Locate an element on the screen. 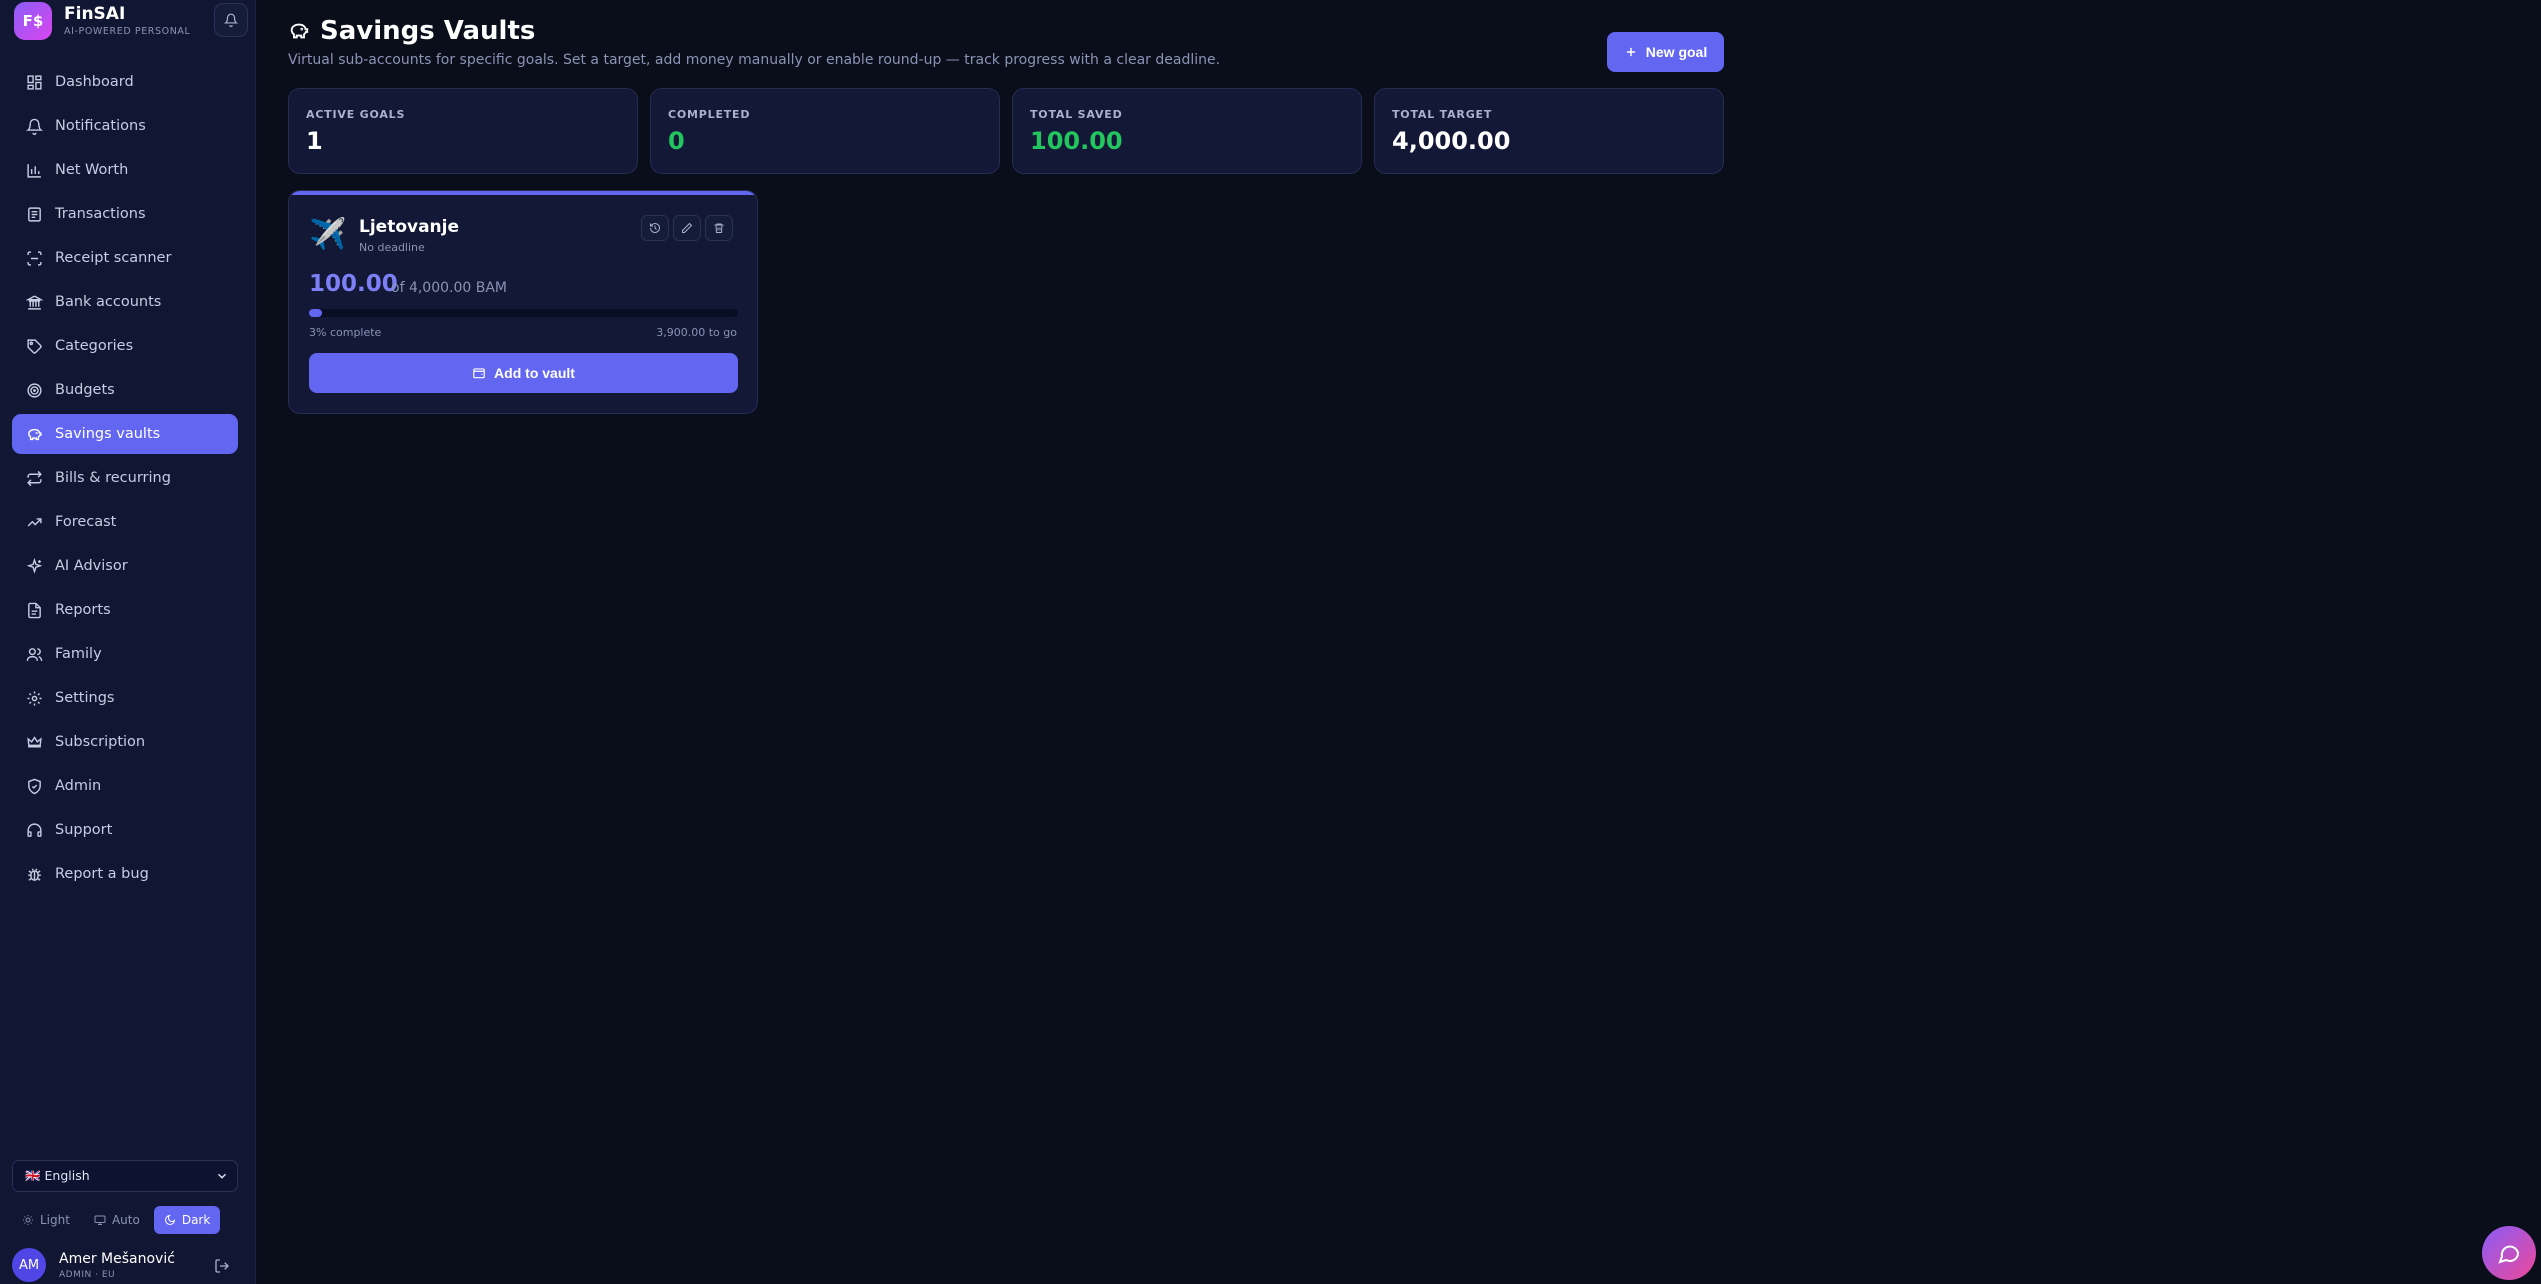 The width and height of the screenshot is (2541, 1284). sidebar-item-settings: Settings is located at coordinates (125, 698).